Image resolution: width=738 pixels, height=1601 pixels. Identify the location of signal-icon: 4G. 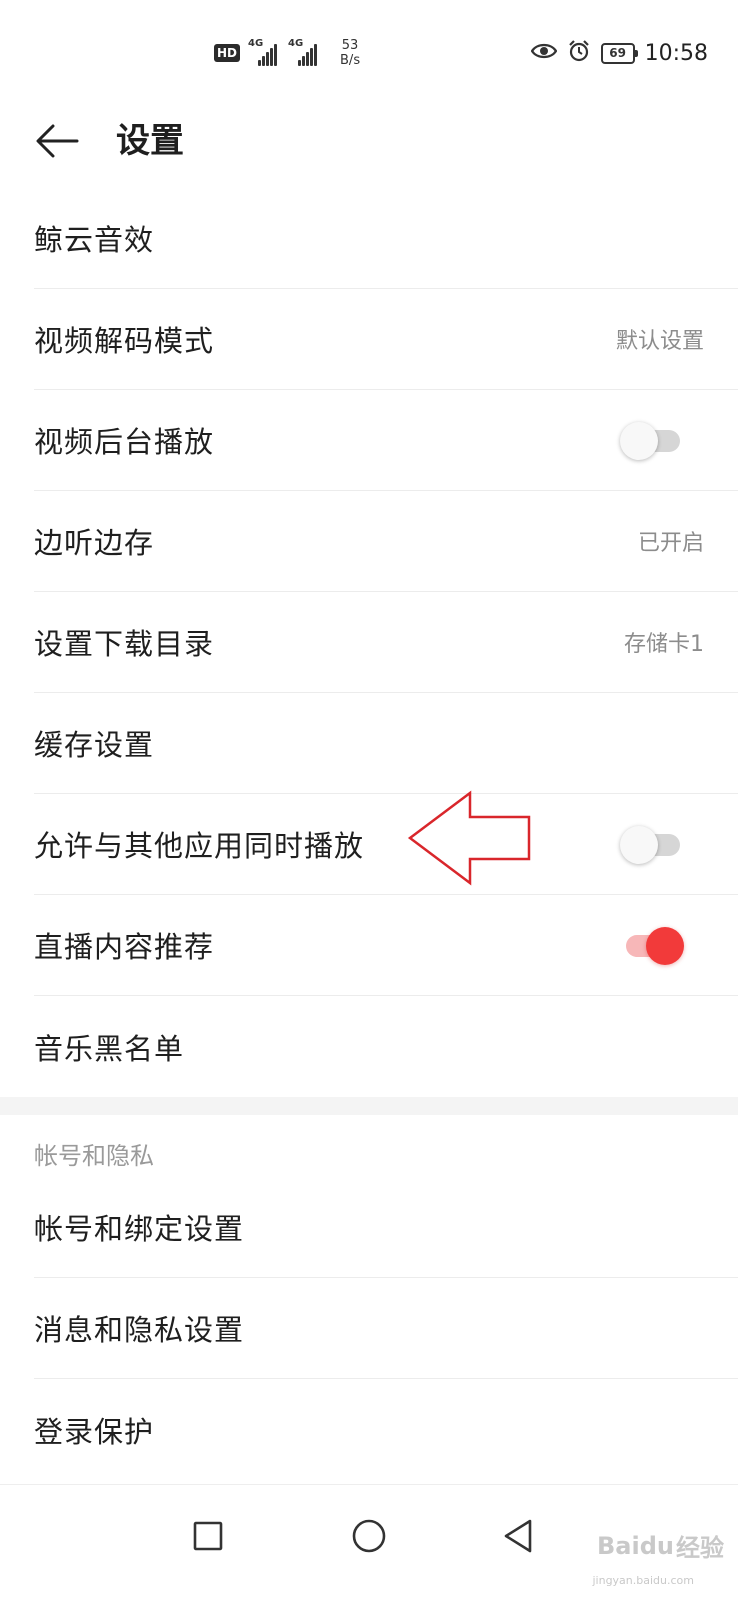
(264, 52).